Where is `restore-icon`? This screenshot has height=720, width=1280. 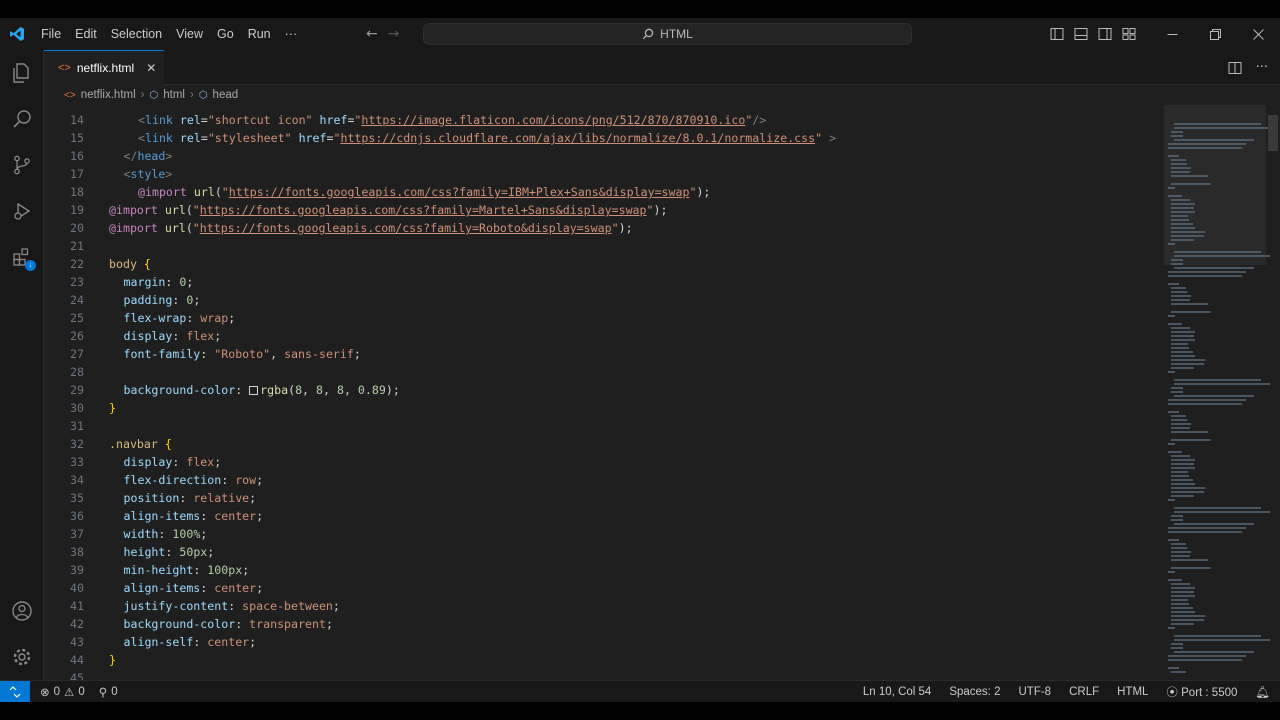
restore-icon is located at coordinates (1215, 34).